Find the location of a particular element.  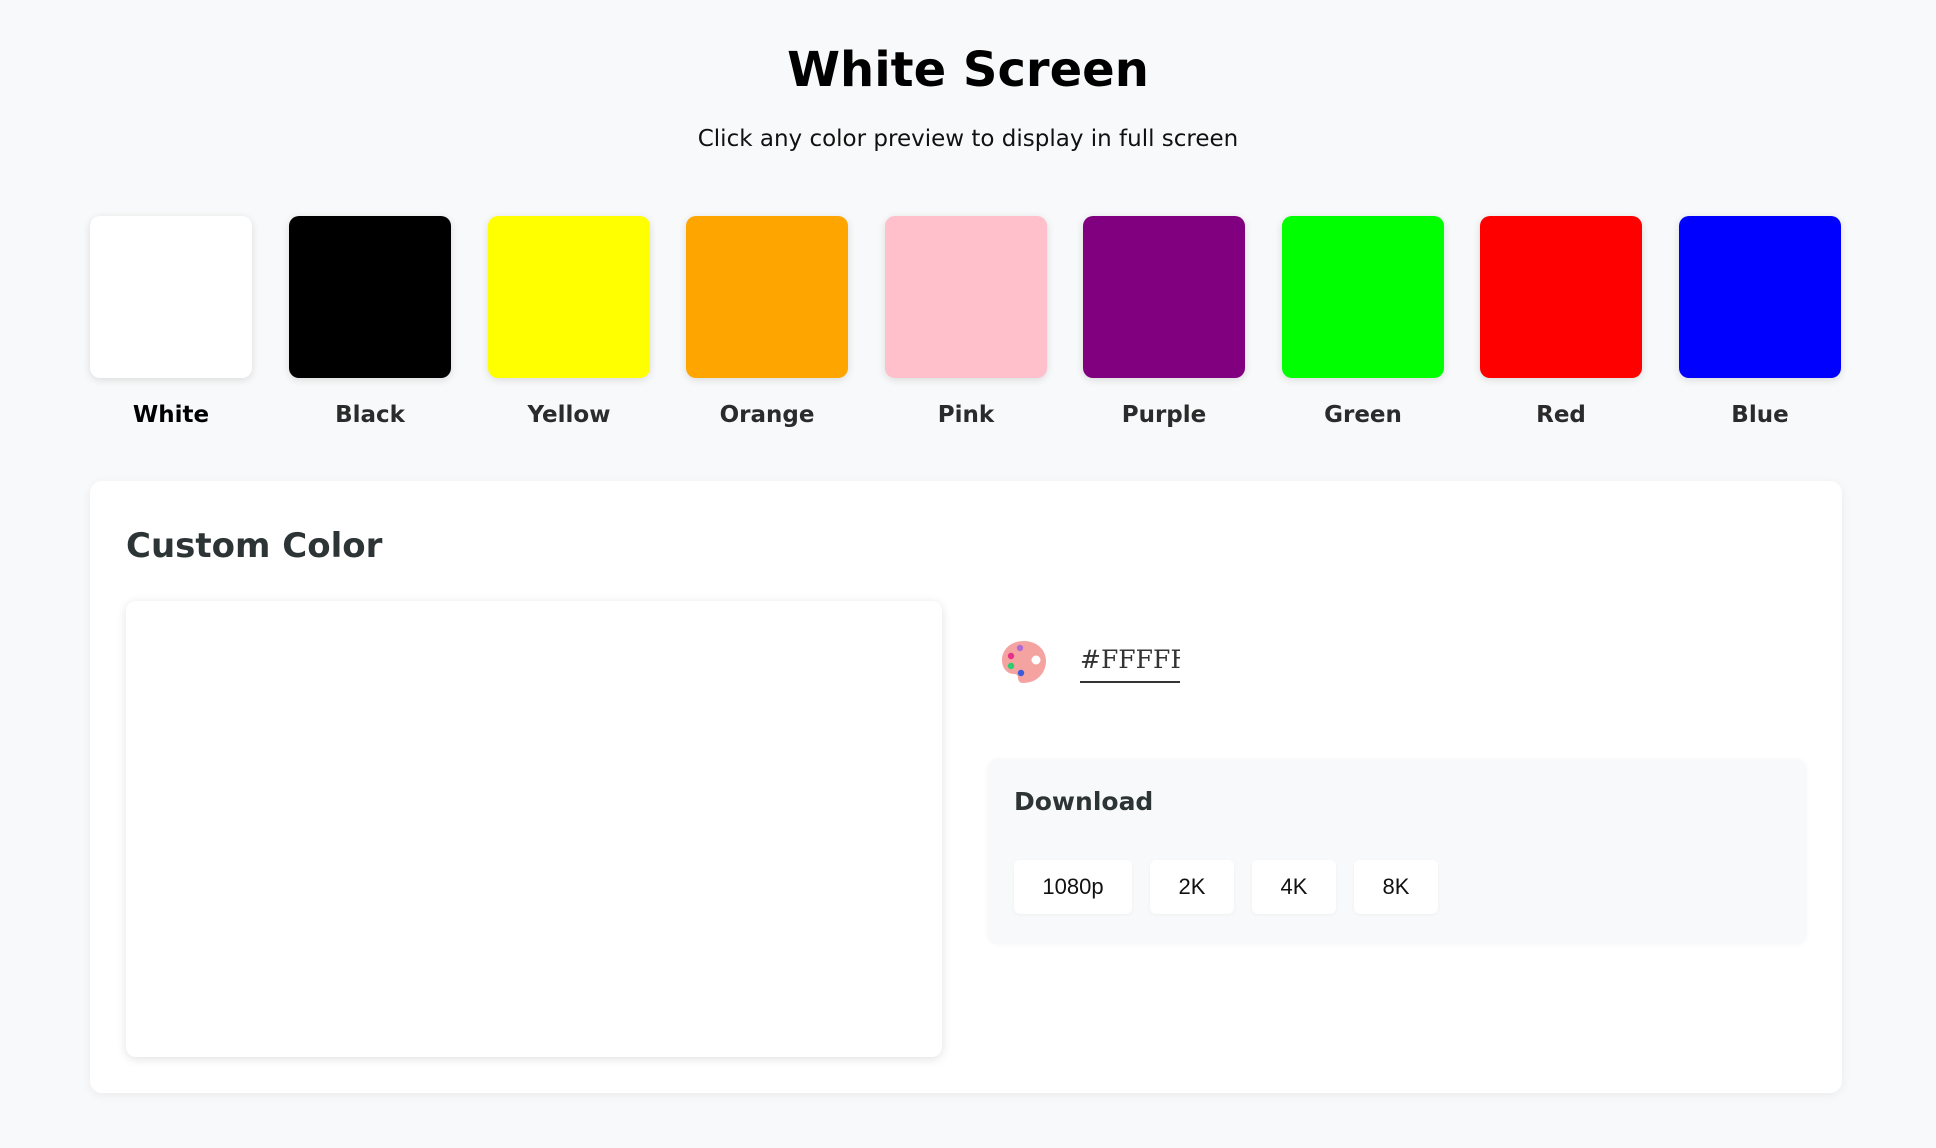

swatch-label: Pink is located at coordinates (966, 415).